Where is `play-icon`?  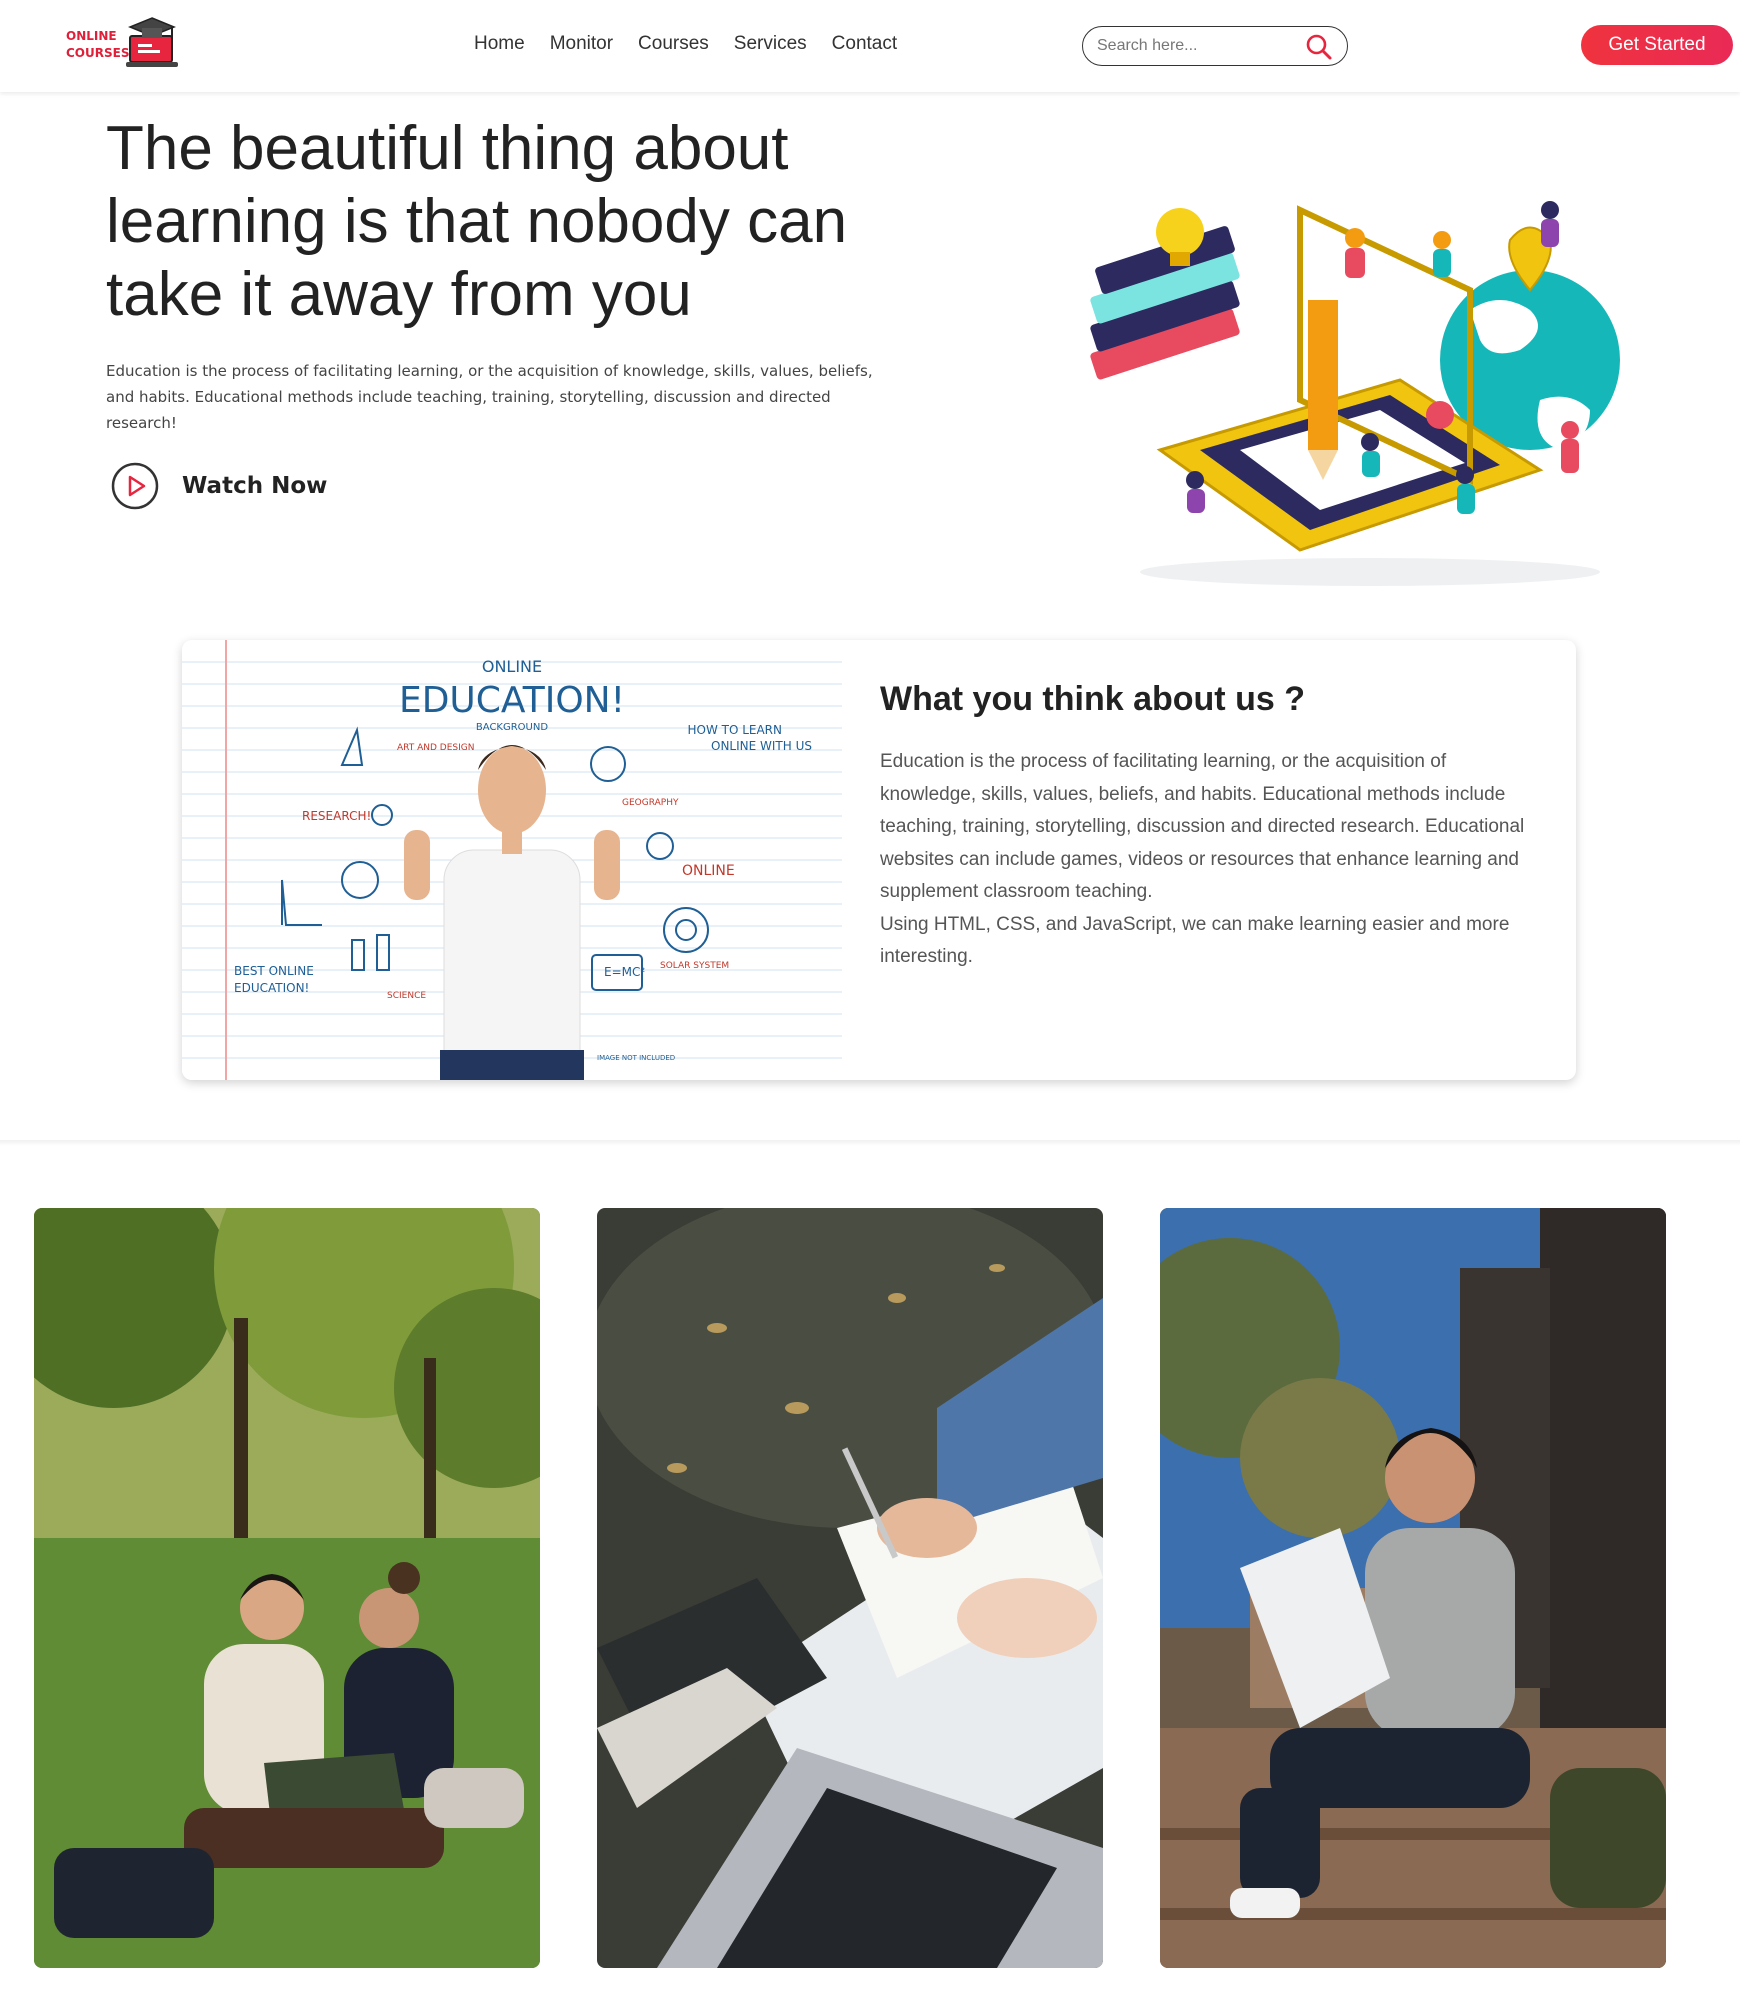 play-icon is located at coordinates (135, 486).